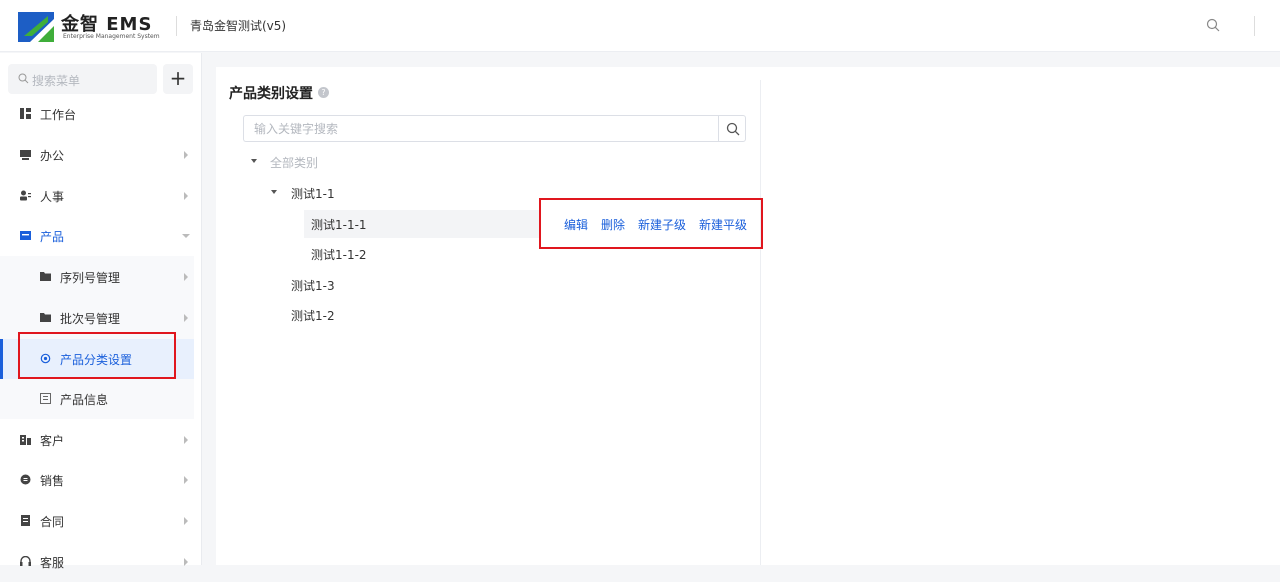 This screenshot has width=1280, height=582. What do you see at coordinates (760, 322) in the screenshot?
I see `panel-divider` at bounding box center [760, 322].